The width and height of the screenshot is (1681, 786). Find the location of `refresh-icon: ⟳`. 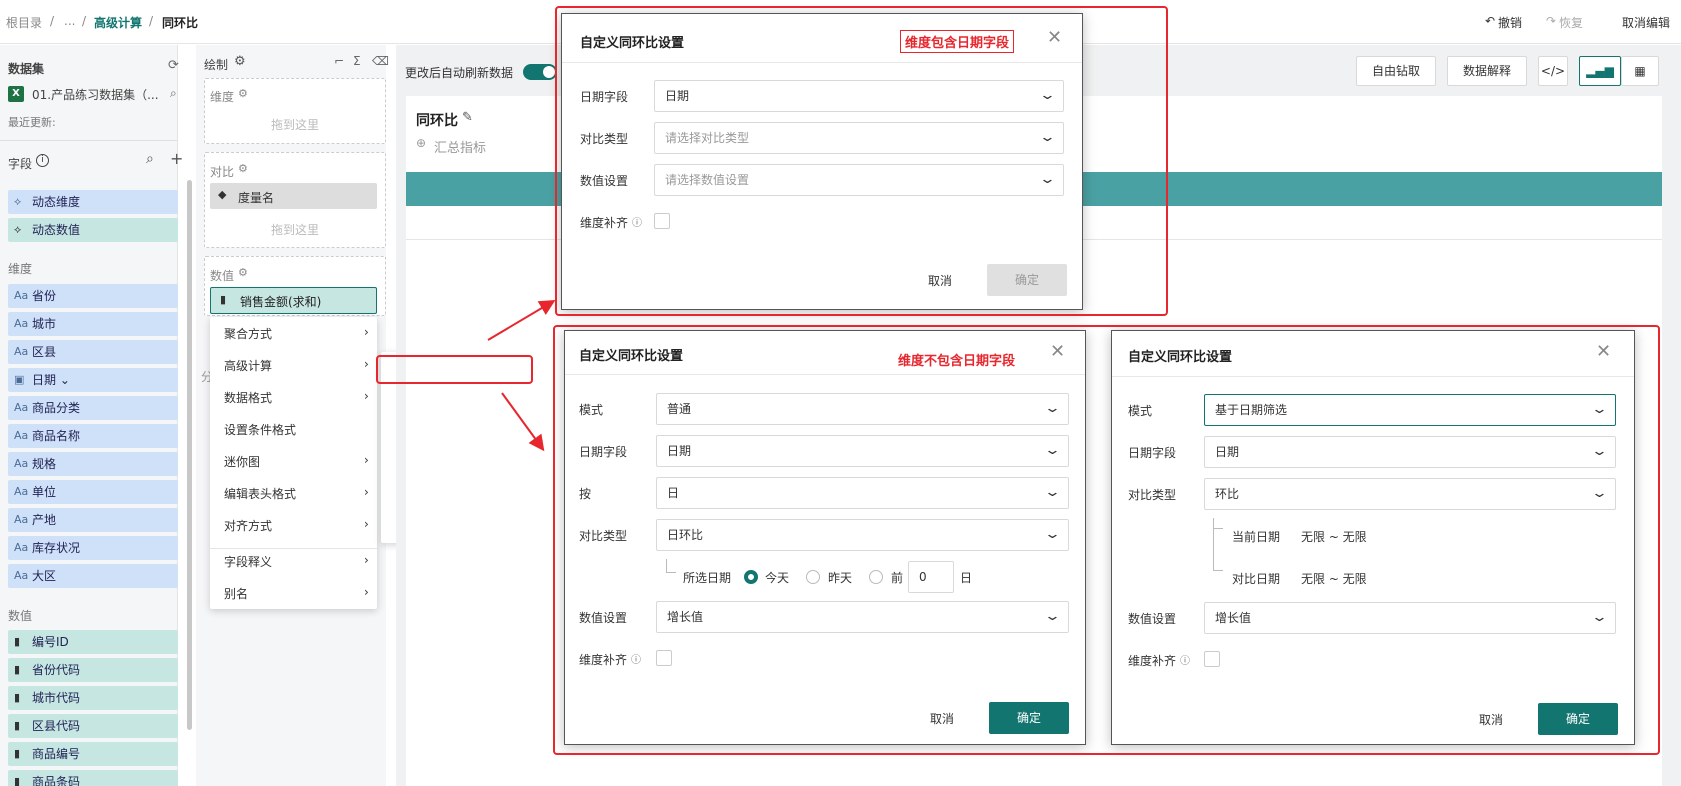

refresh-icon: ⟳ is located at coordinates (173, 65).